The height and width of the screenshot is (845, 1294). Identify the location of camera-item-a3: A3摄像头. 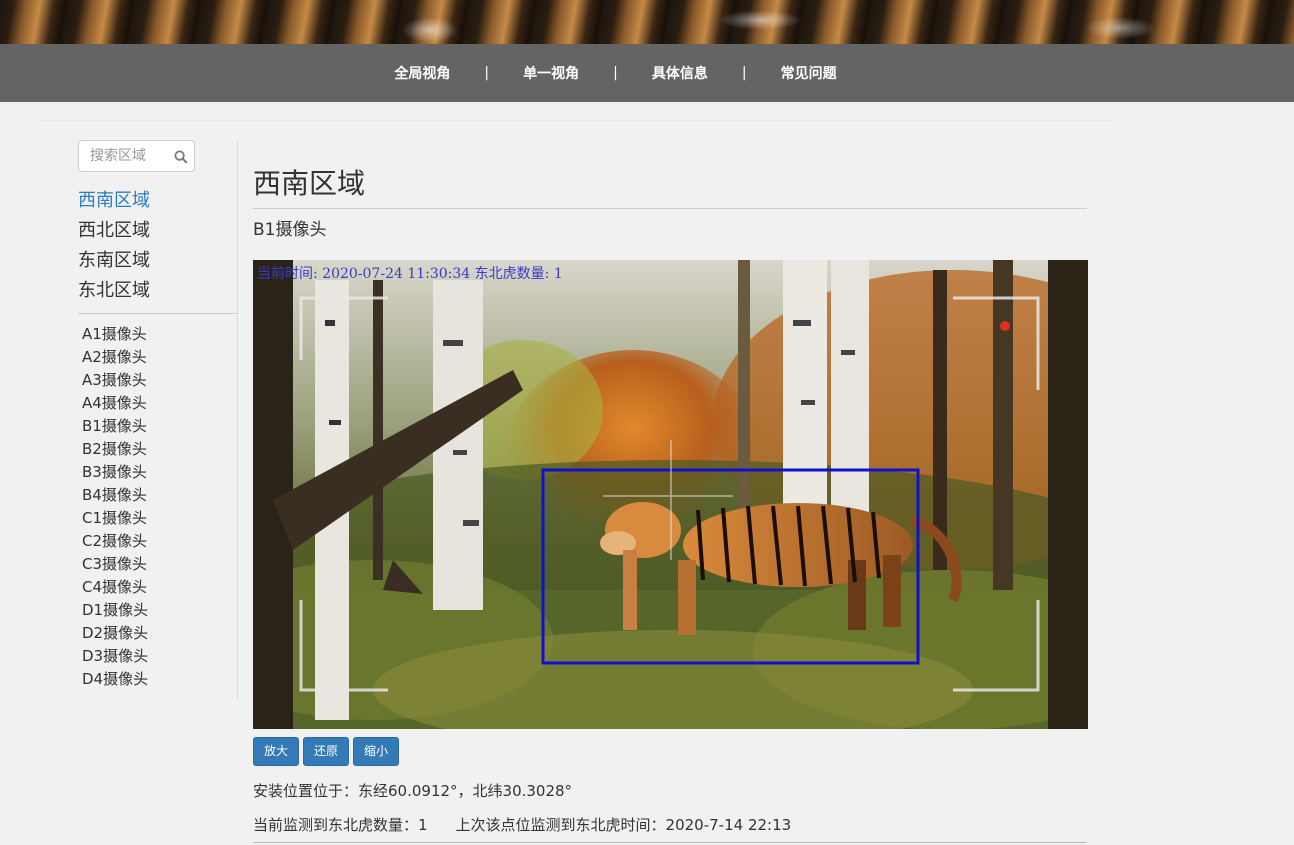
(115, 380).